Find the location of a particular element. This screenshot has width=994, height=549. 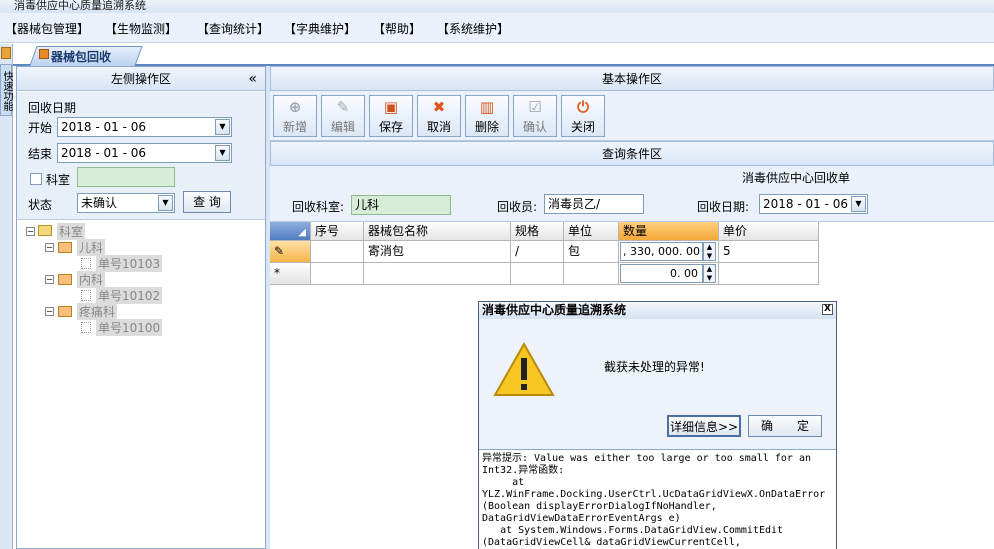

tree-dept-internal: 内科 is located at coordinates (91, 279).